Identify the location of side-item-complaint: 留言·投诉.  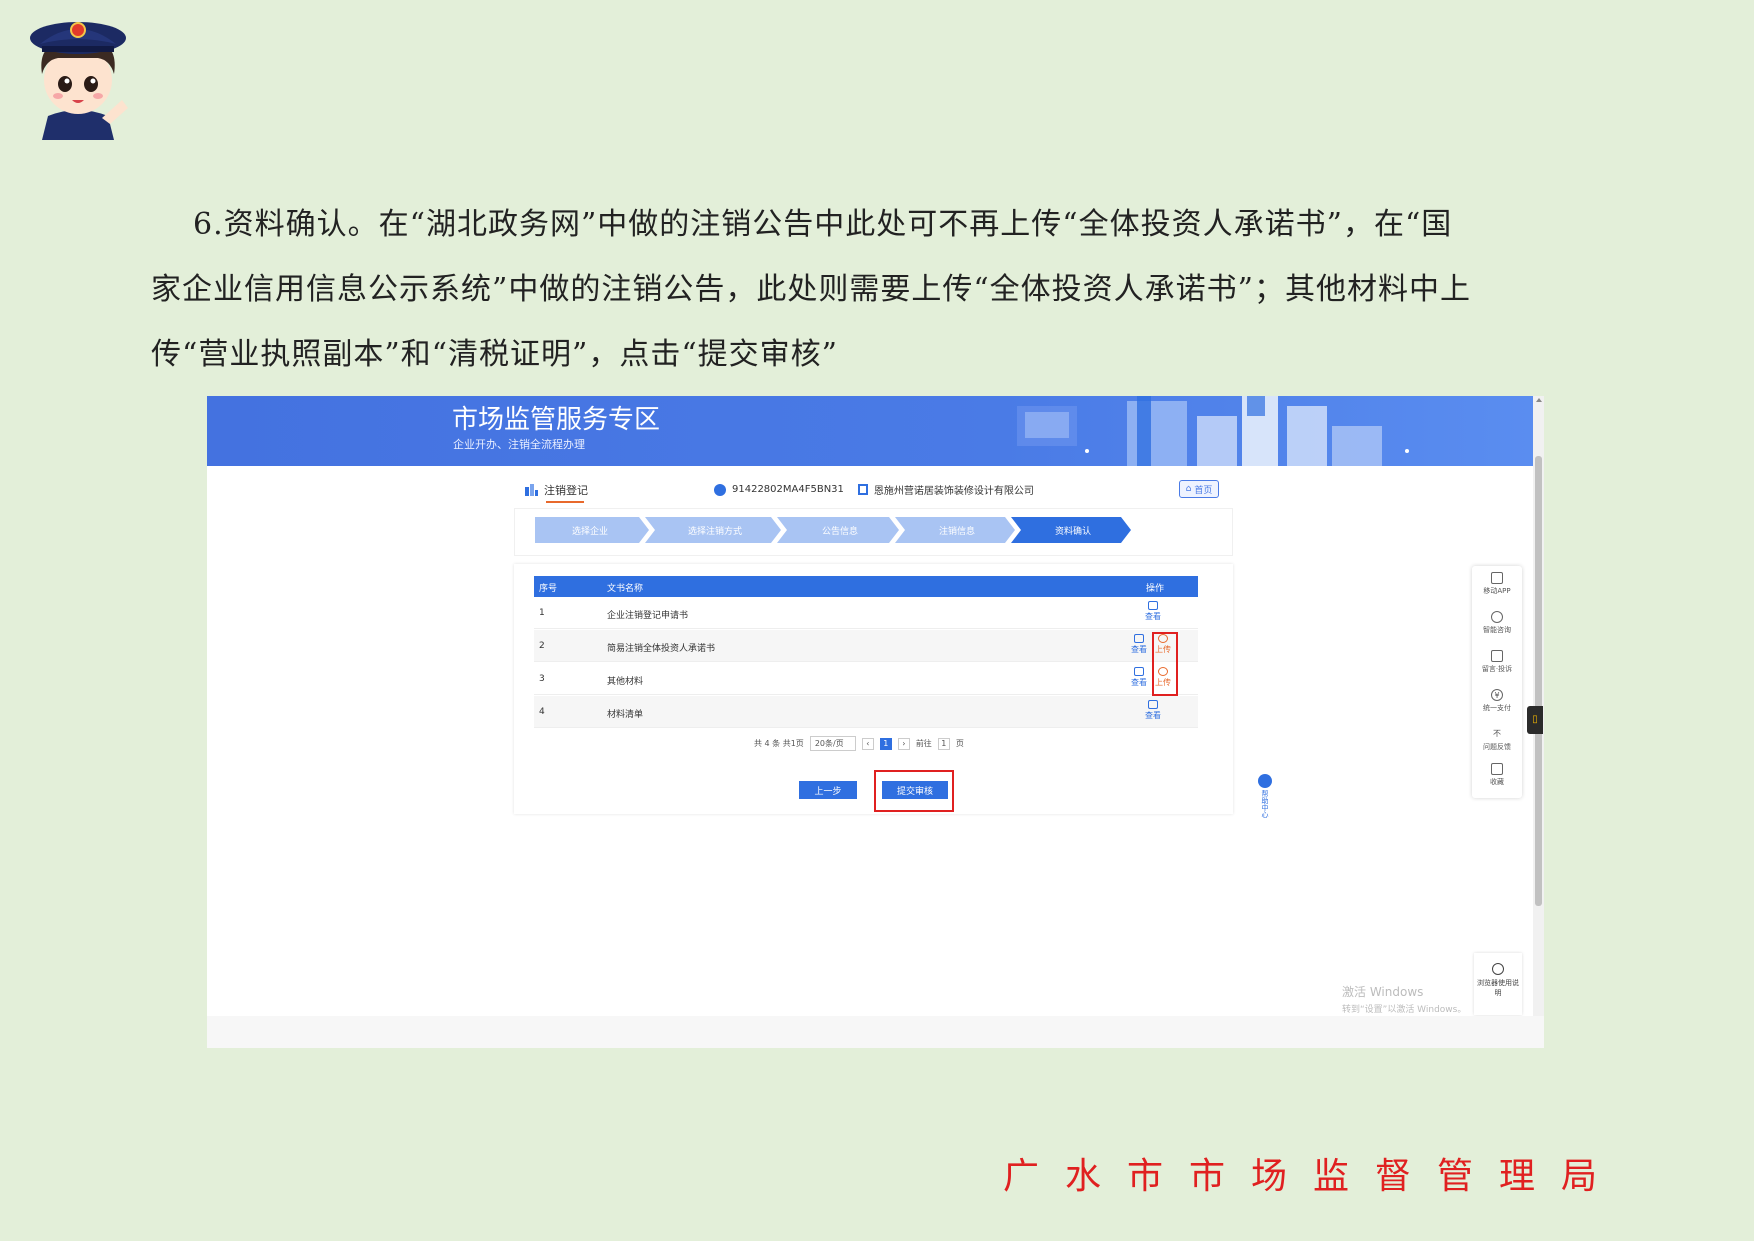
(1497, 665).